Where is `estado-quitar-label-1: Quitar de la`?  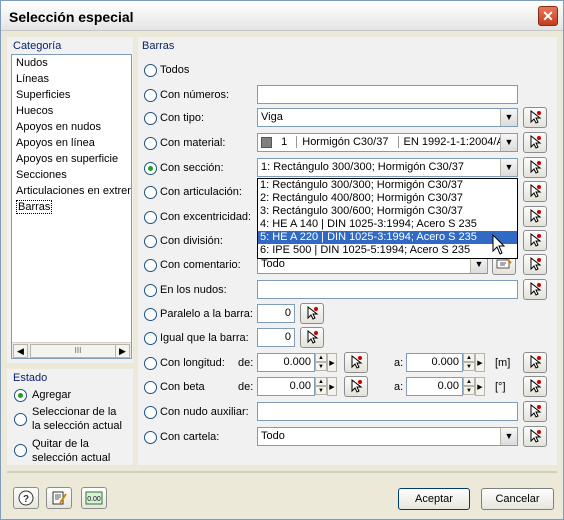 estado-quitar-label-1: Quitar de la is located at coordinates (60, 444).